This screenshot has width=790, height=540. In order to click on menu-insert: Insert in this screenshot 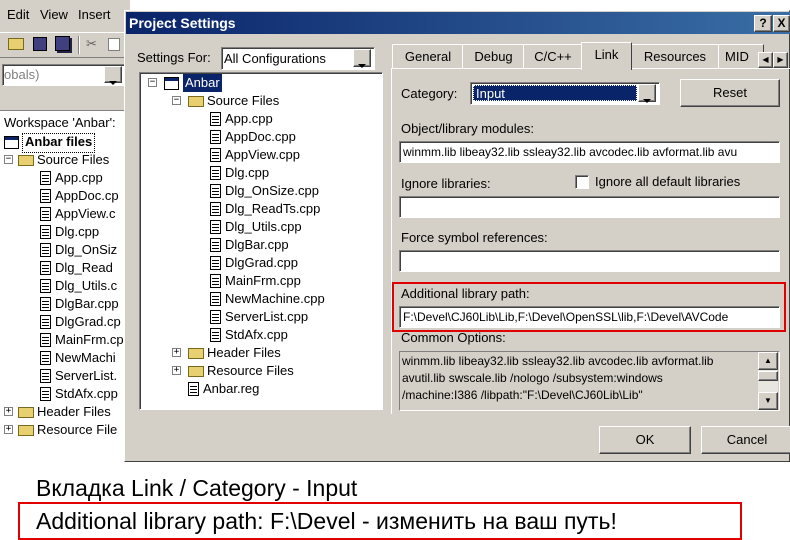, I will do `click(94, 14)`.